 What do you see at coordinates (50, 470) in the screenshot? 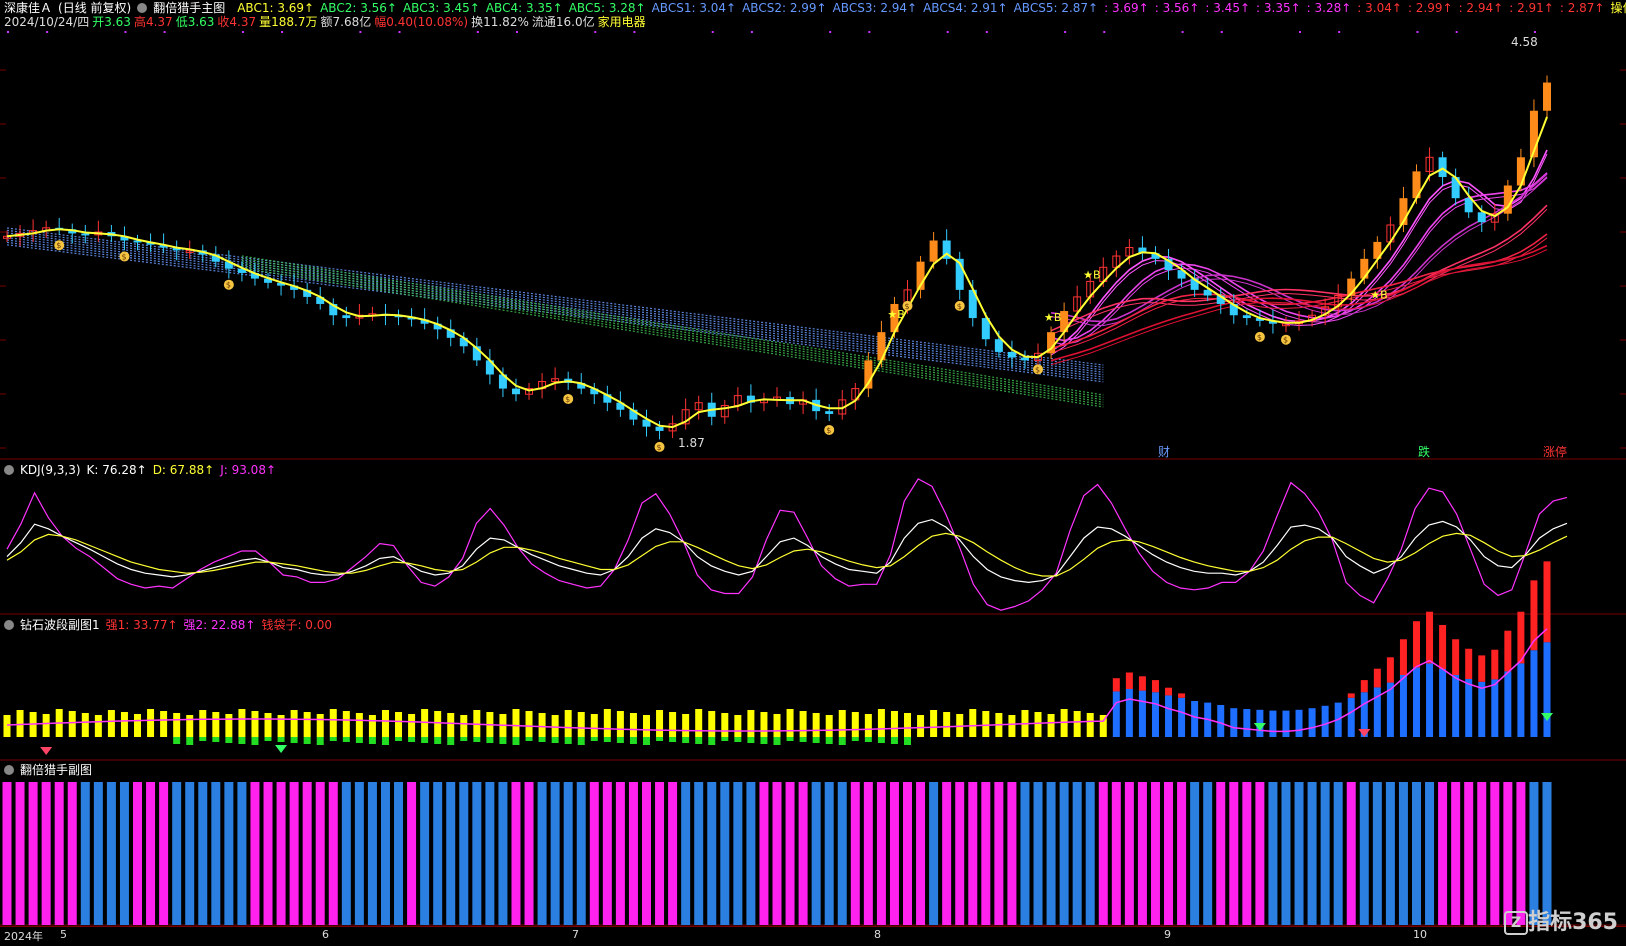
I see `kdj-title: KDJ(9,3,3)` at bounding box center [50, 470].